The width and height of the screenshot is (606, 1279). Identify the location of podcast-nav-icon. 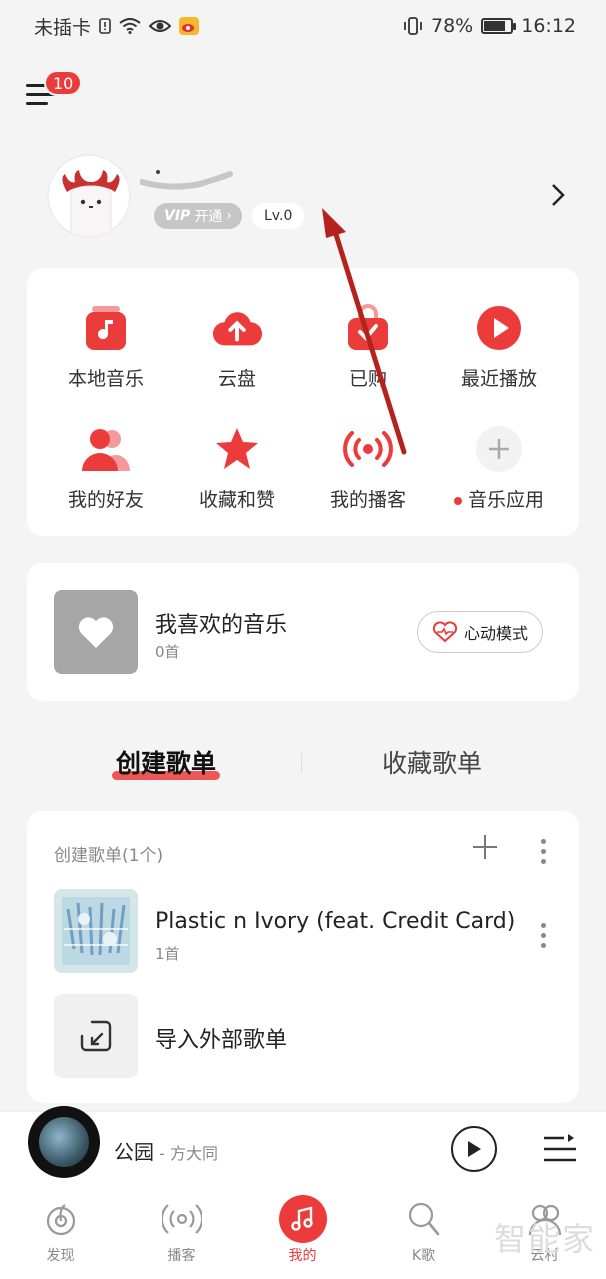
(181, 1219).